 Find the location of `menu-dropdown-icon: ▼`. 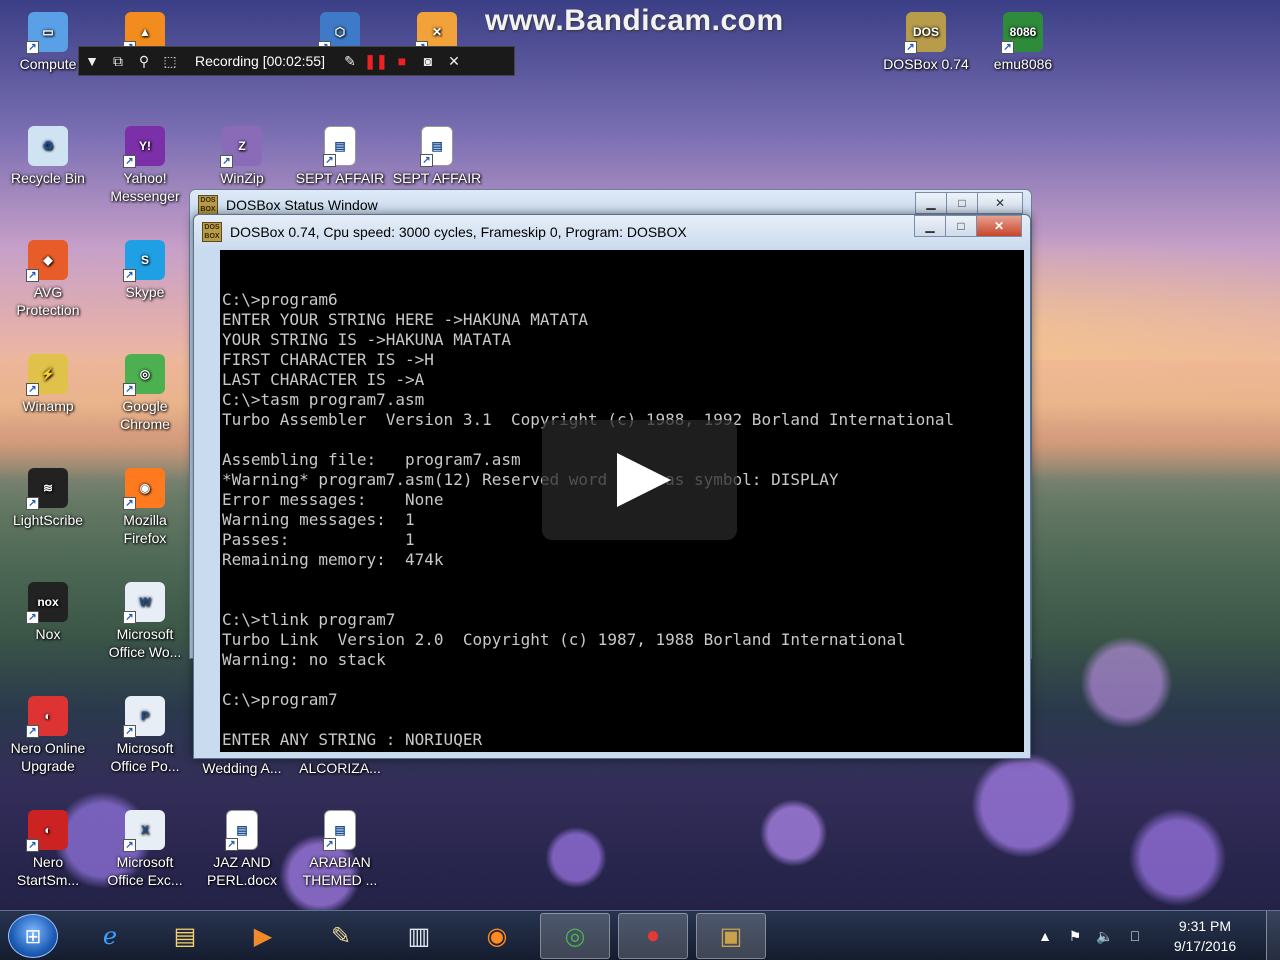

menu-dropdown-icon: ▼ is located at coordinates (92, 61).